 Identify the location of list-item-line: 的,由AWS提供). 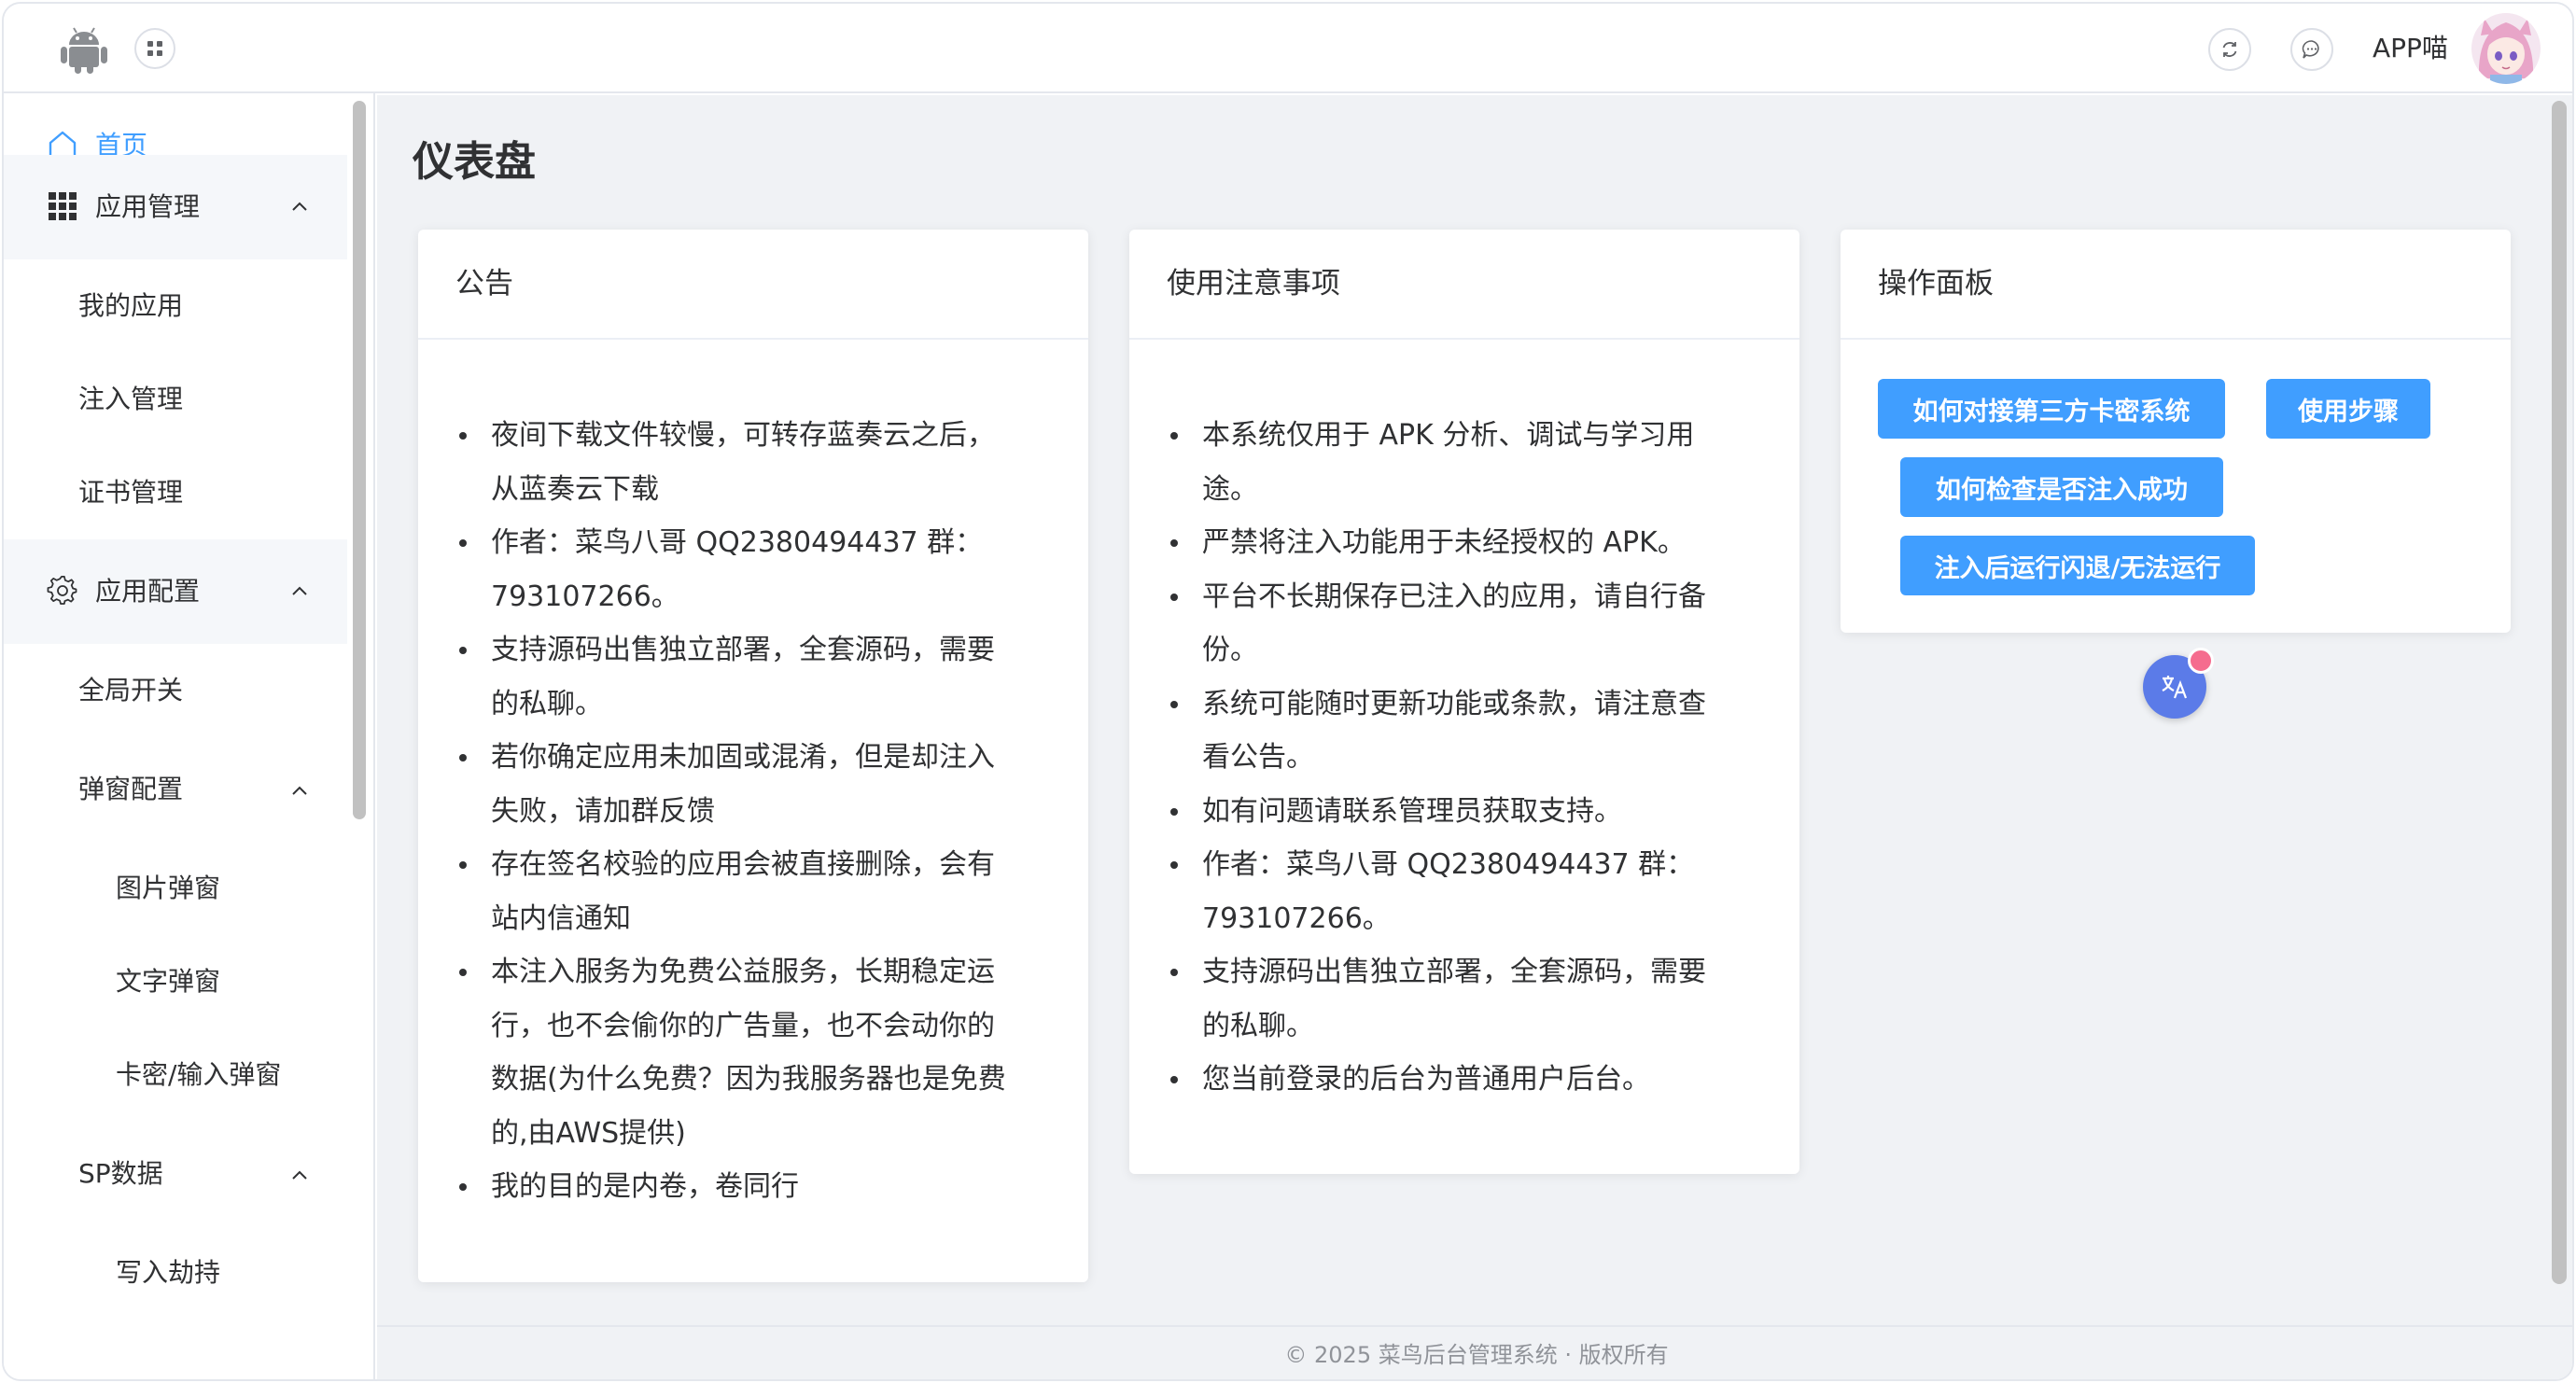
(588, 1133).